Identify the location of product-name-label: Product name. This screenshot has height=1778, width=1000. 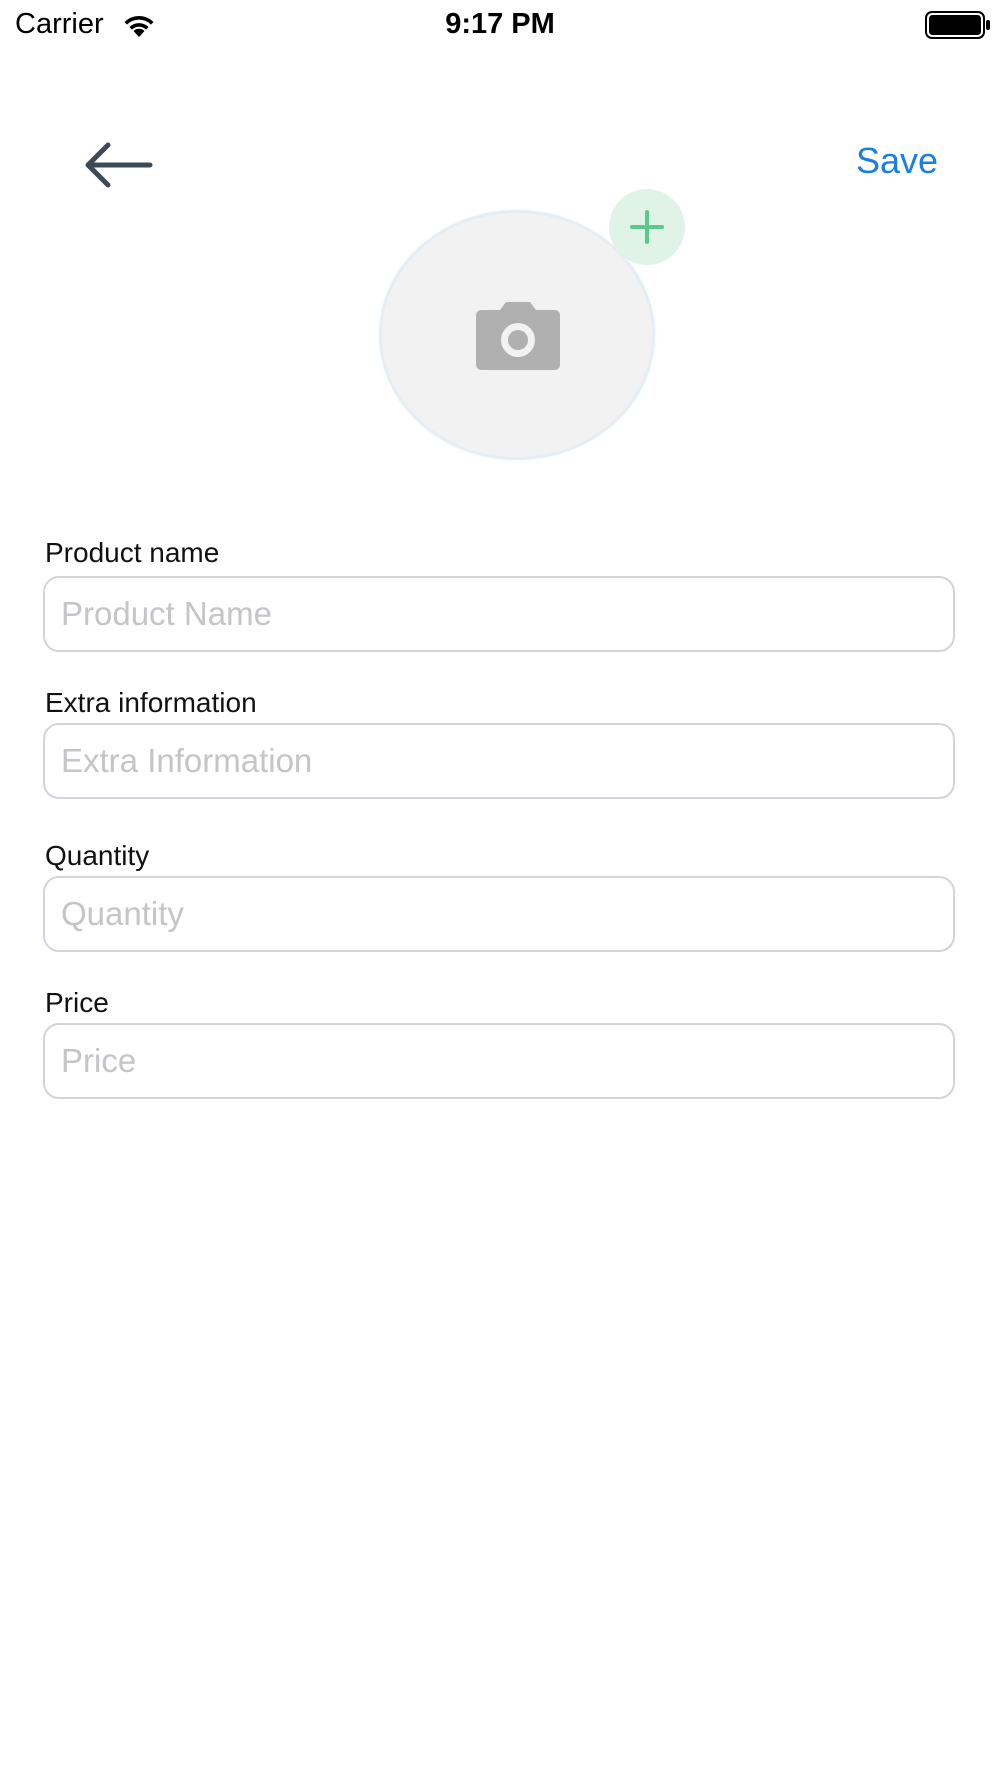
(132, 552).